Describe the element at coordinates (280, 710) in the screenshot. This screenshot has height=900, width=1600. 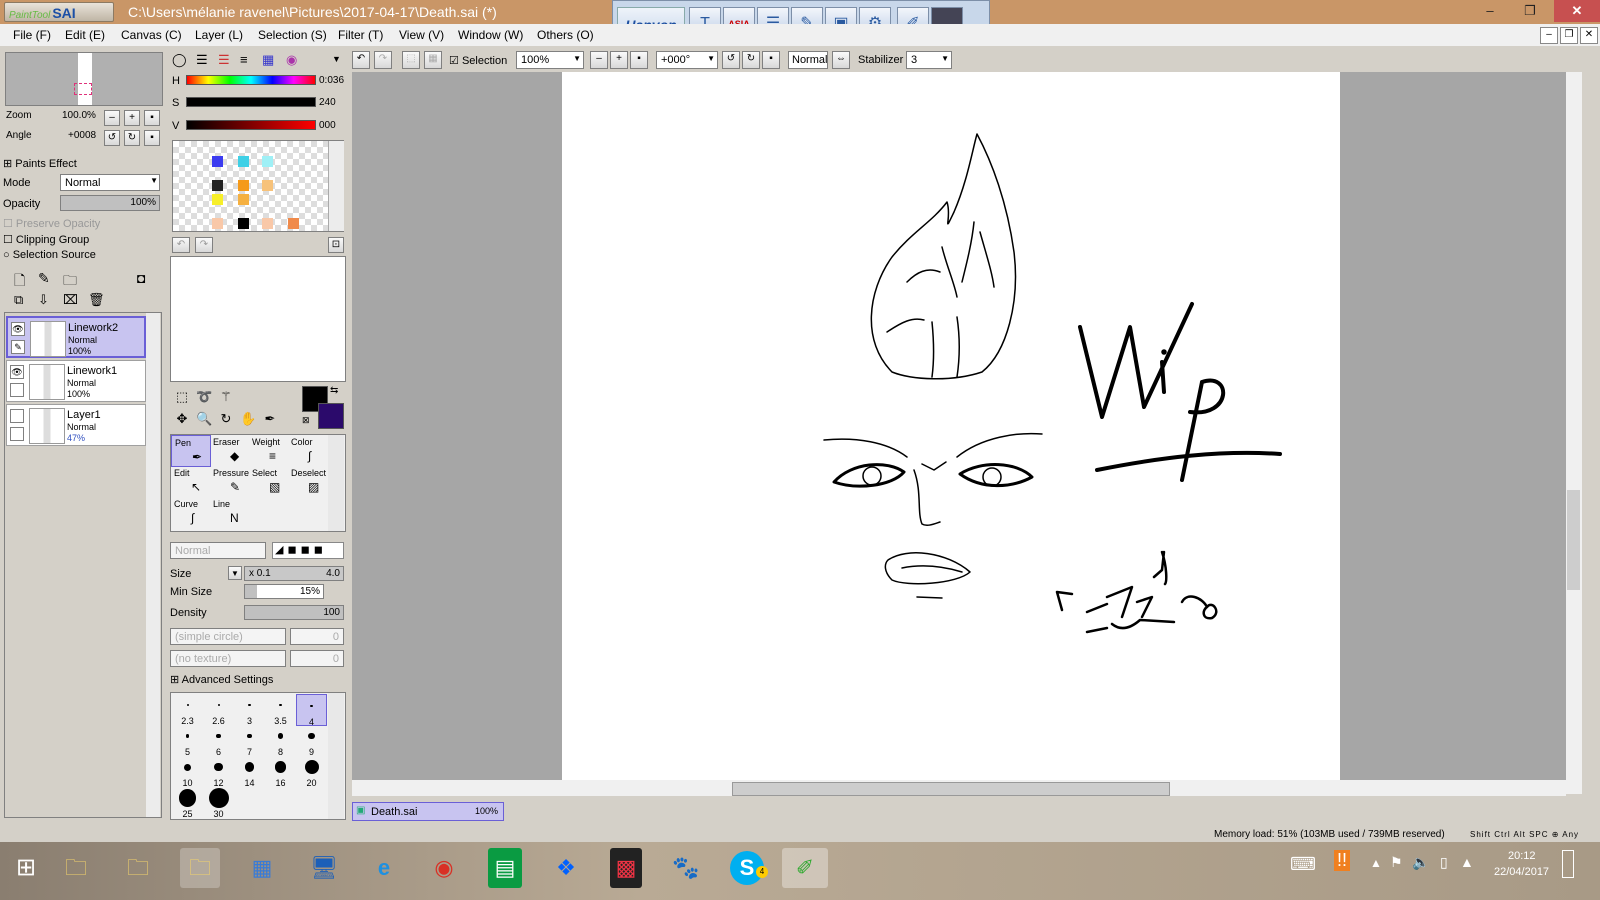
I see `brush-size-cell: 3.5` at that location.